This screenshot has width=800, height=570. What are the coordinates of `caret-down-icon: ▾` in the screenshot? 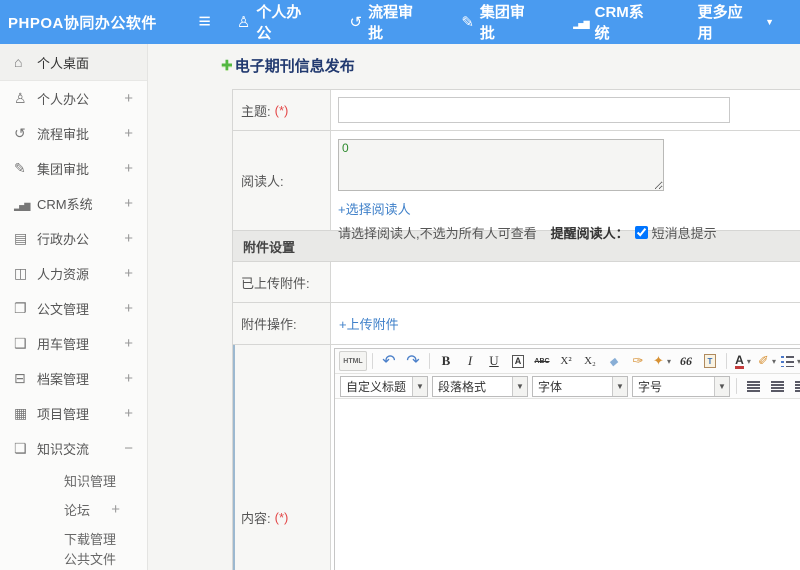 It's located at (748, 361).